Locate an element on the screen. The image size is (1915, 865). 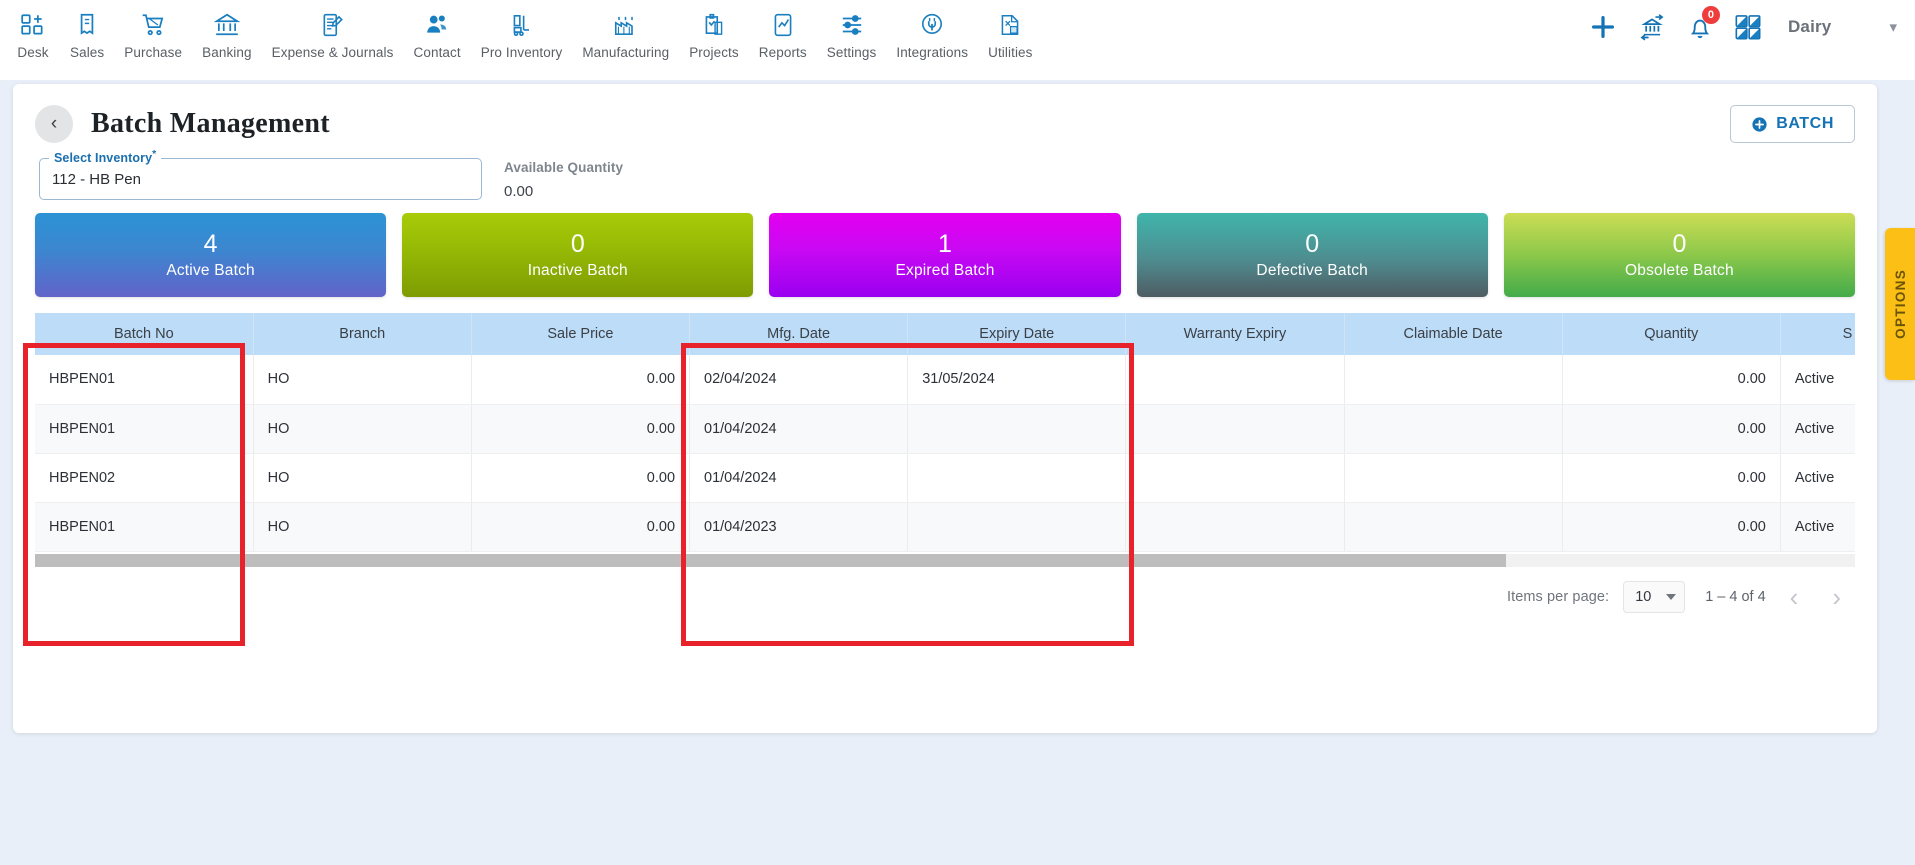
organization-name: Dairy is located at coordinates (1807, 27).